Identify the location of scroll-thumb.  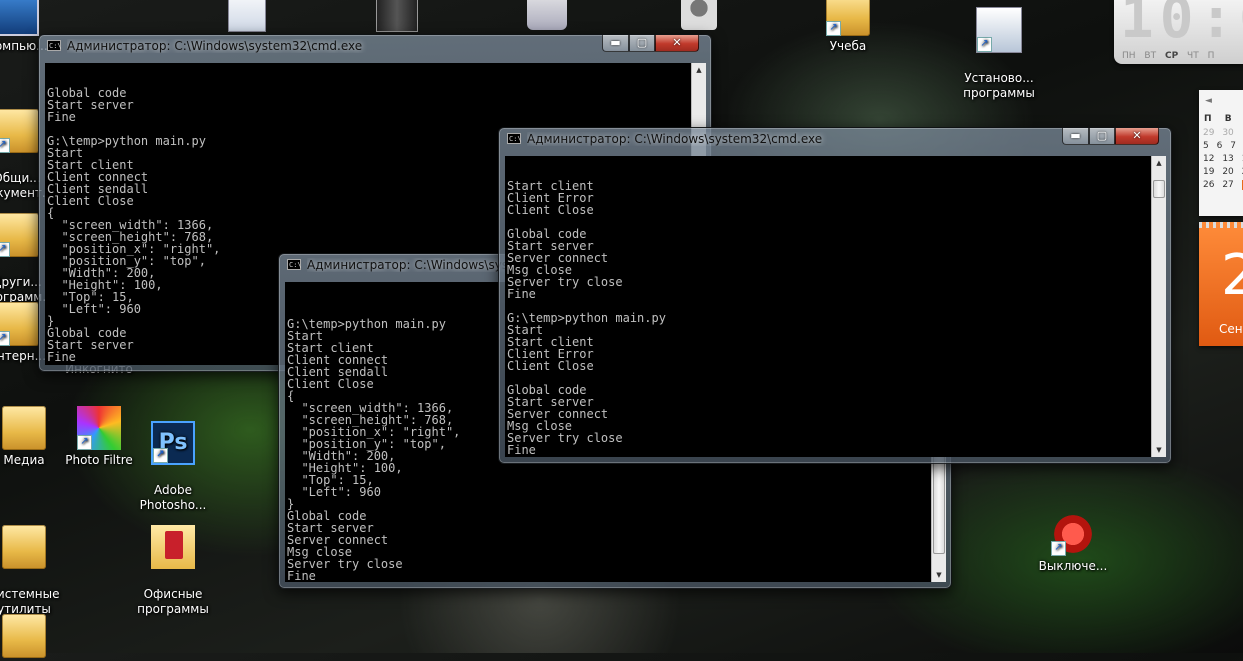
(1159, 189).